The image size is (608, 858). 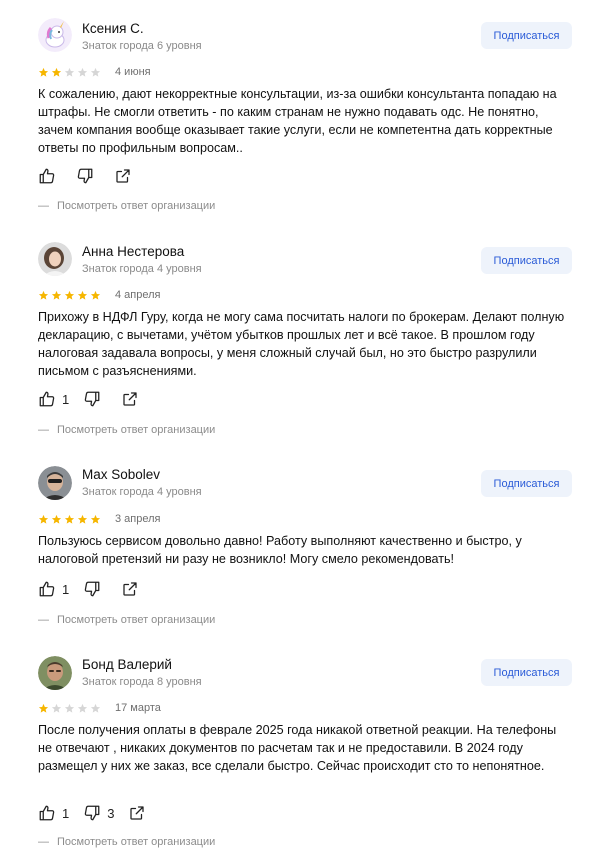 I want to click on reviewer-name: Max Sobolev, so click(x=121, y=474).